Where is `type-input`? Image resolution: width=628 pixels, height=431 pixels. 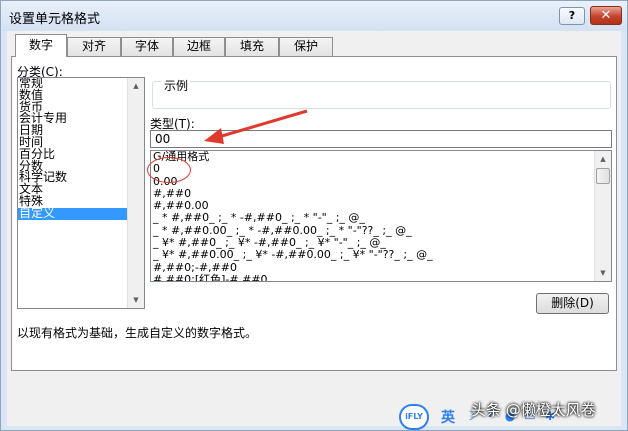
type-input is located at coordinates (381, 139).